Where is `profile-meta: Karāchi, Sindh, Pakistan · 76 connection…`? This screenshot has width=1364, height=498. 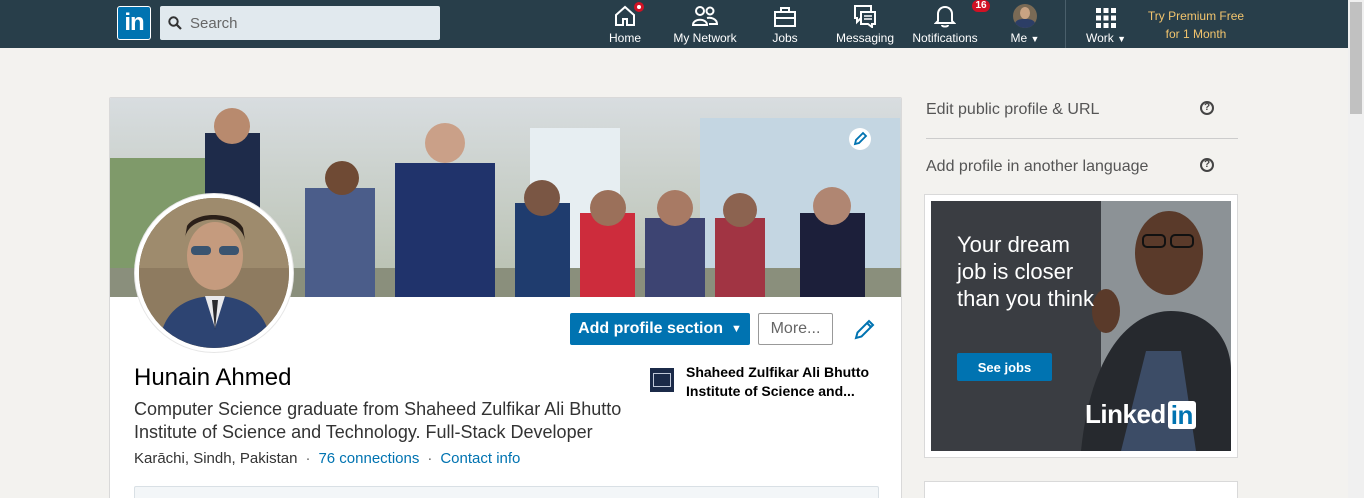 profile-meta: Karāchi, Sindh, Pakistan · 76 connection… is located at coordinates (327, 458).